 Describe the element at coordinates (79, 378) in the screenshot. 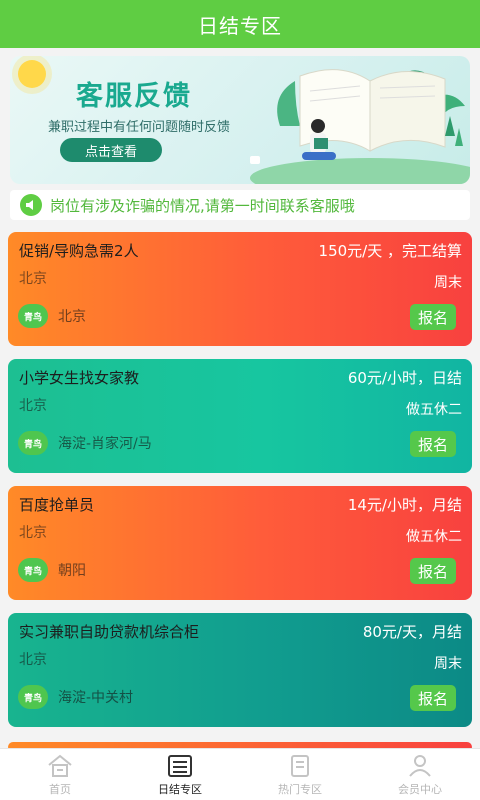

I see `job-title: 小学女生找女家教` at that location.